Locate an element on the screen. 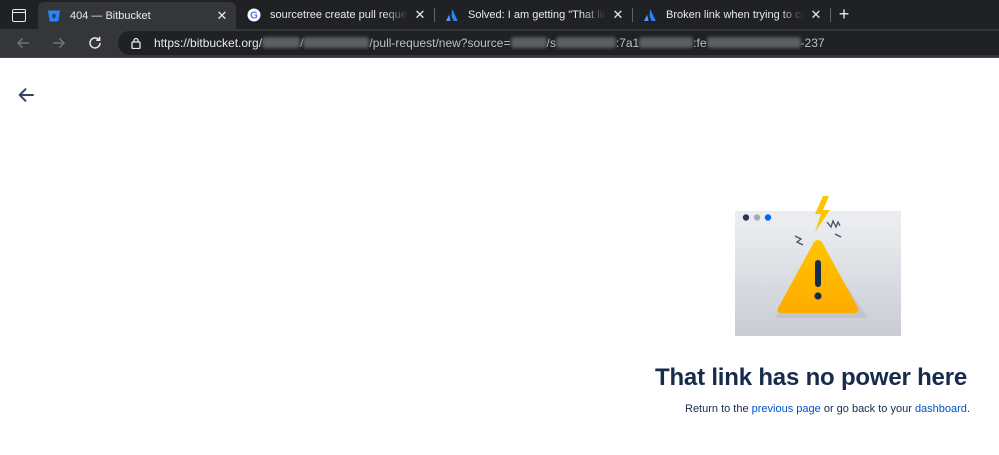 The height and width of the screenshot is (455, 999). tab-title: 404 — Bitbucket is located at coordinates (110, 15).